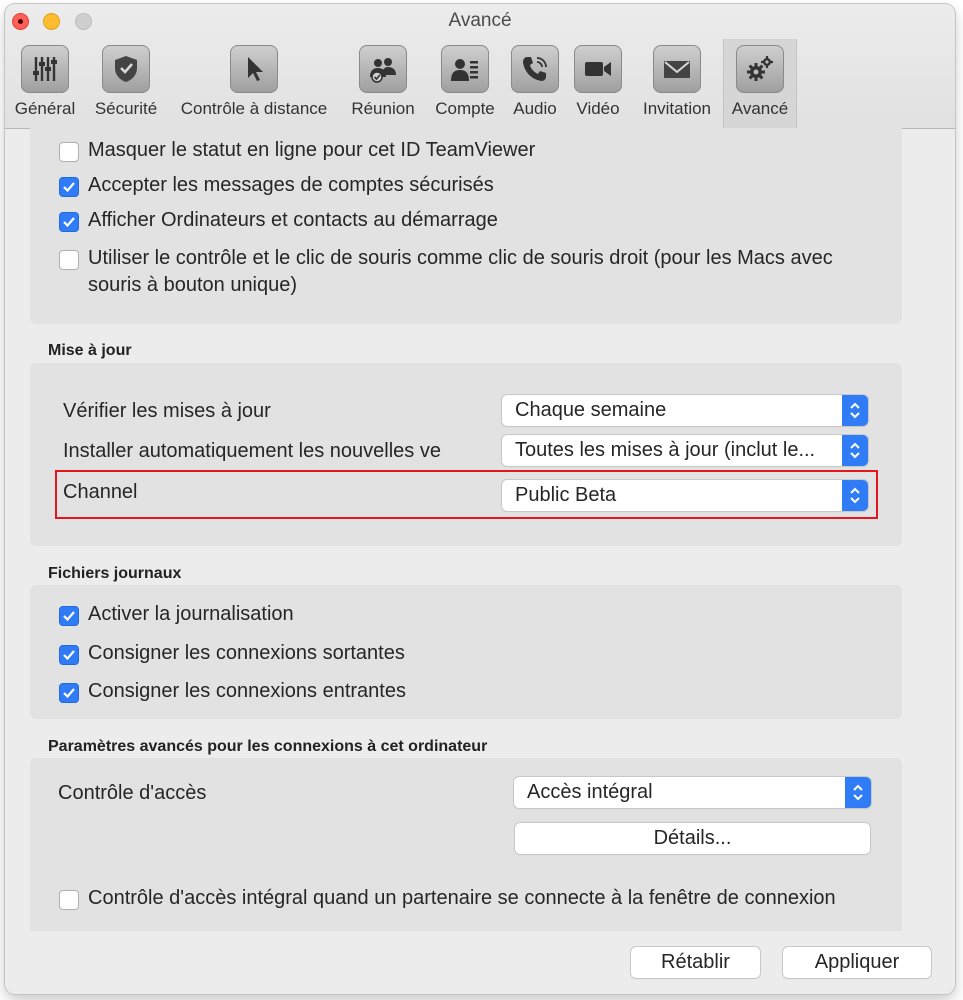  What do you see at coordinates (695, 962) in the screenshot?
I see `reset-button: Rétablir` at bounding box center [695, 962].